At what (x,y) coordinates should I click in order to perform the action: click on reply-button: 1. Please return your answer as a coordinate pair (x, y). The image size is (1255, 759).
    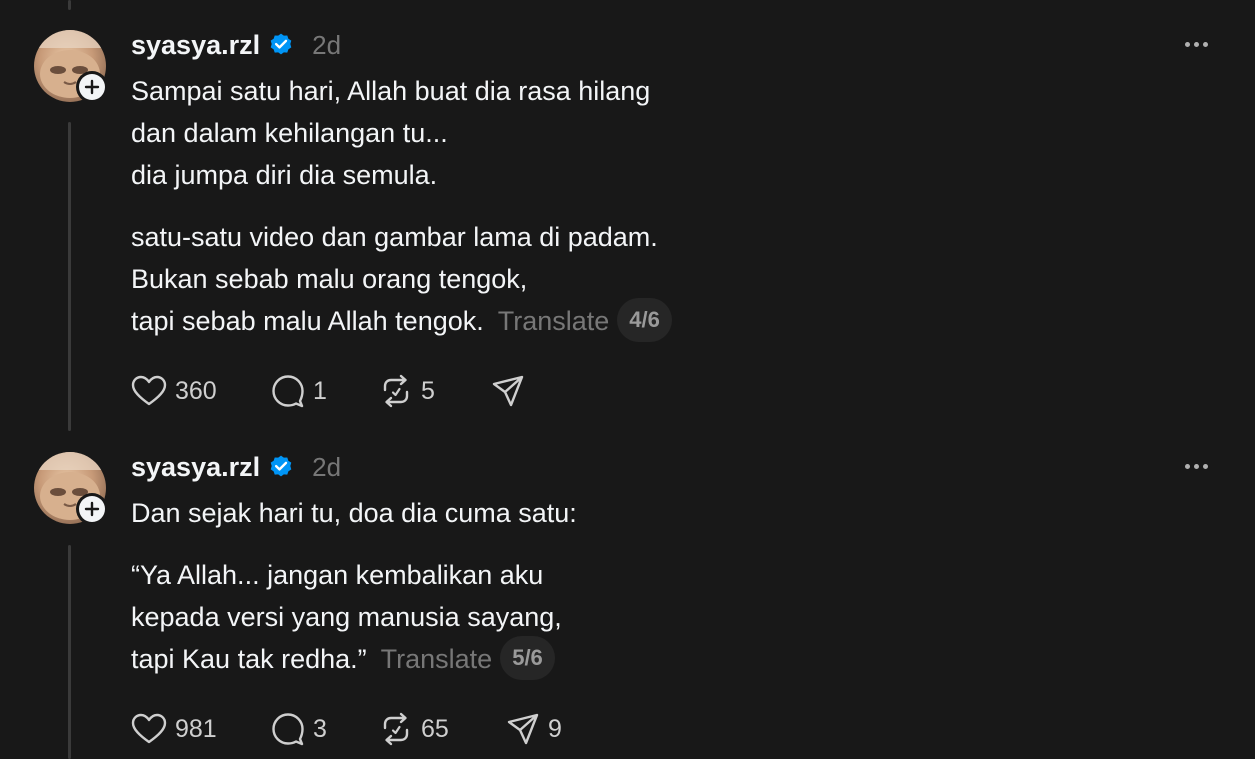
    Looking at the image, I should click on (325, 391).